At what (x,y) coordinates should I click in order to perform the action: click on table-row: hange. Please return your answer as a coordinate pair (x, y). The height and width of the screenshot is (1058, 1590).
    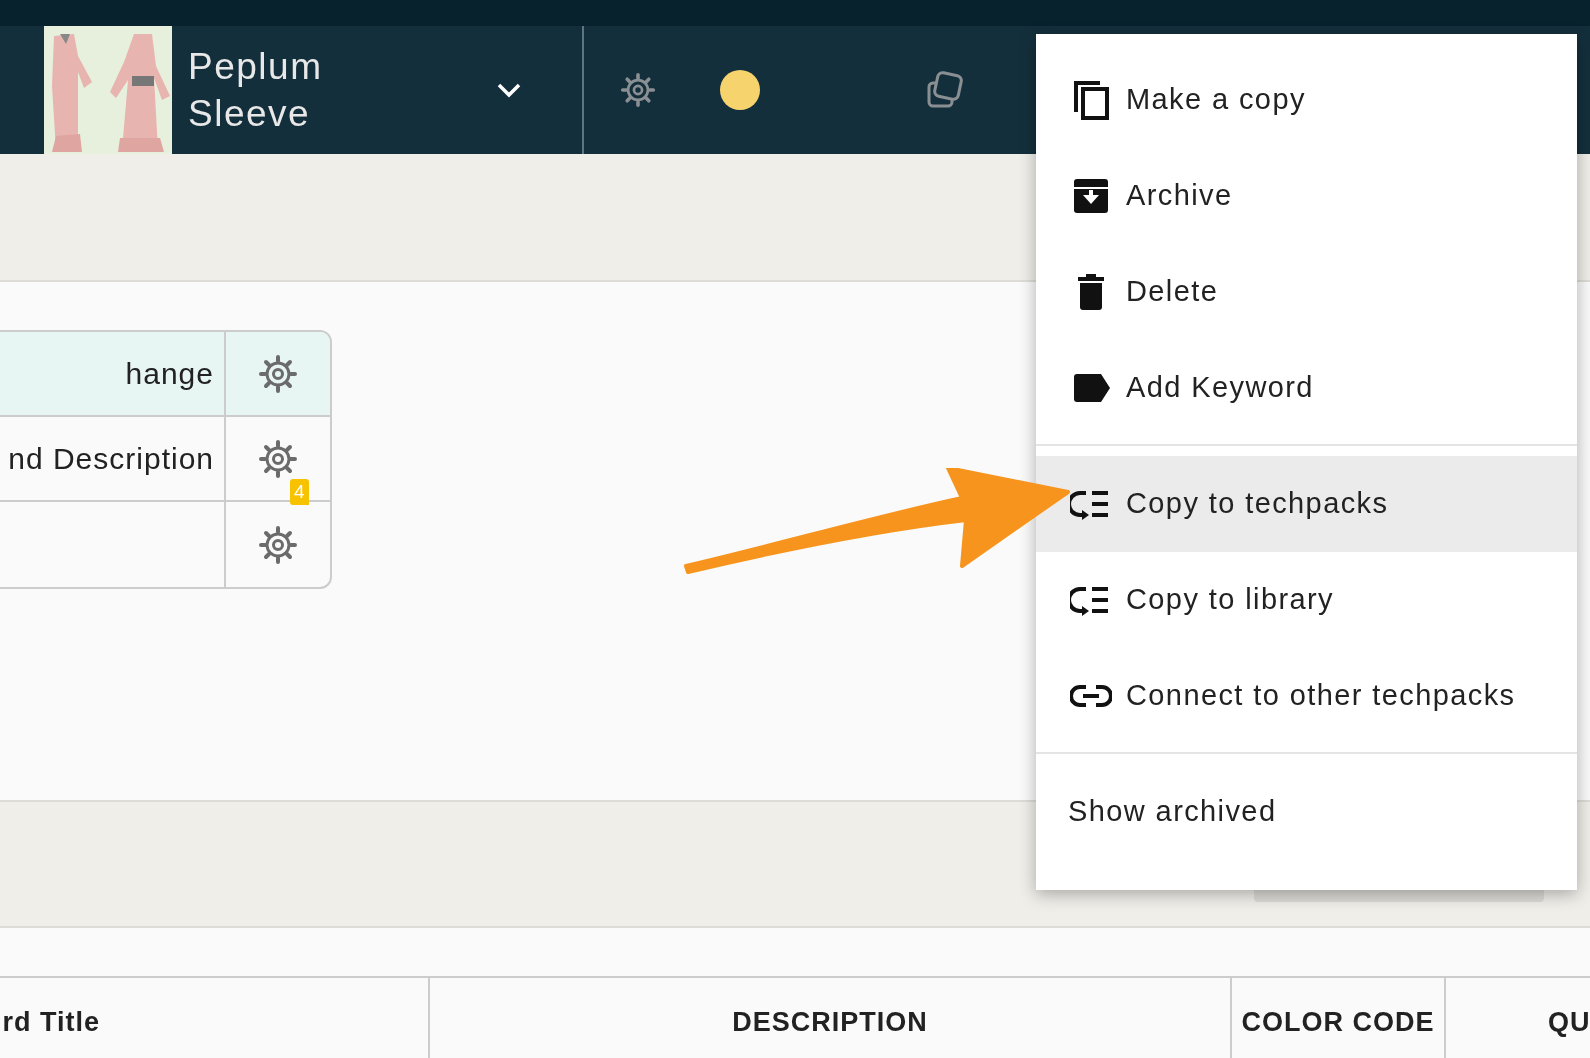
    Looking at the image, I should click on (165, 374).